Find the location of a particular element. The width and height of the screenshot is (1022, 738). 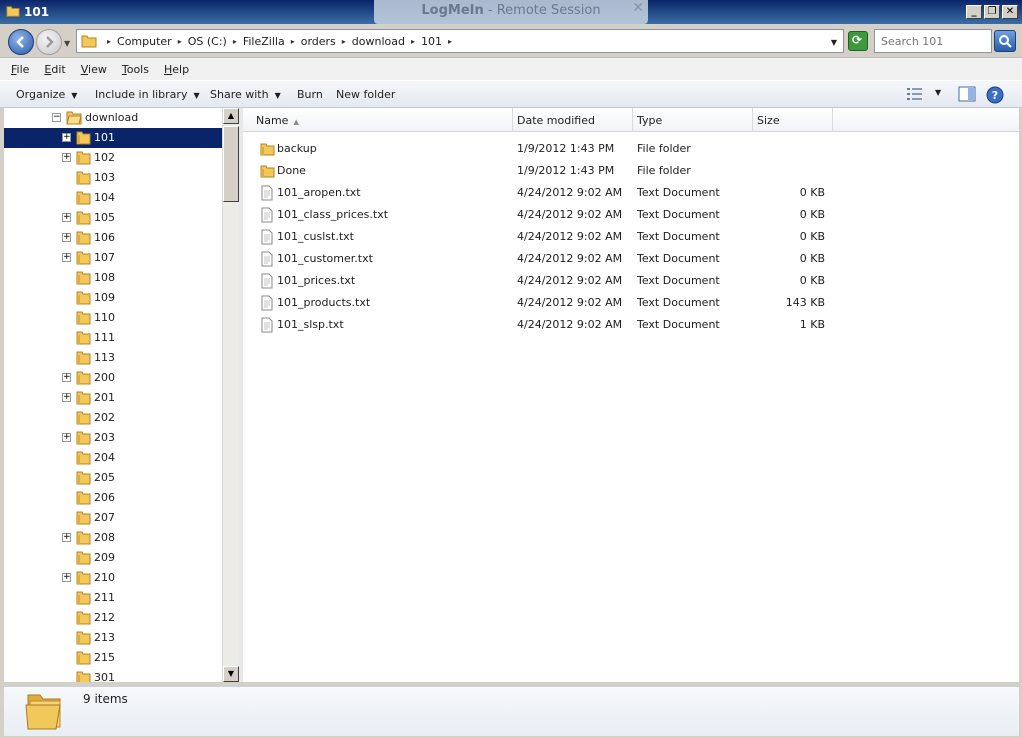

refresh-button: ⟳ is located at coordinates (858, 41).